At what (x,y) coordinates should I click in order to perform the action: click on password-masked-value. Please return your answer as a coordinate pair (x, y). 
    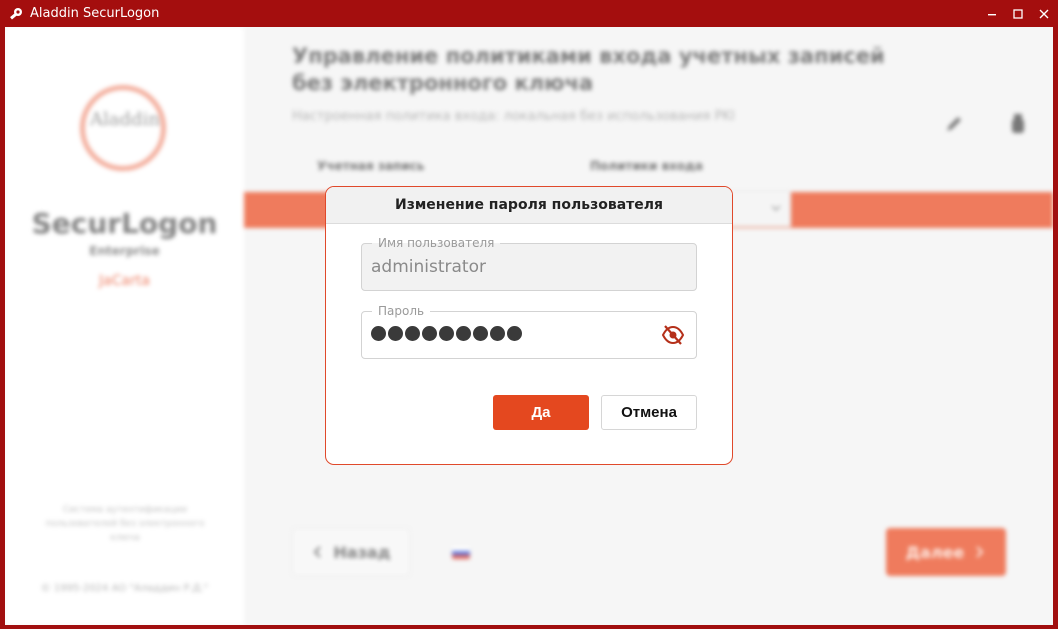
    Looking at the image, I should click on (446, 333).